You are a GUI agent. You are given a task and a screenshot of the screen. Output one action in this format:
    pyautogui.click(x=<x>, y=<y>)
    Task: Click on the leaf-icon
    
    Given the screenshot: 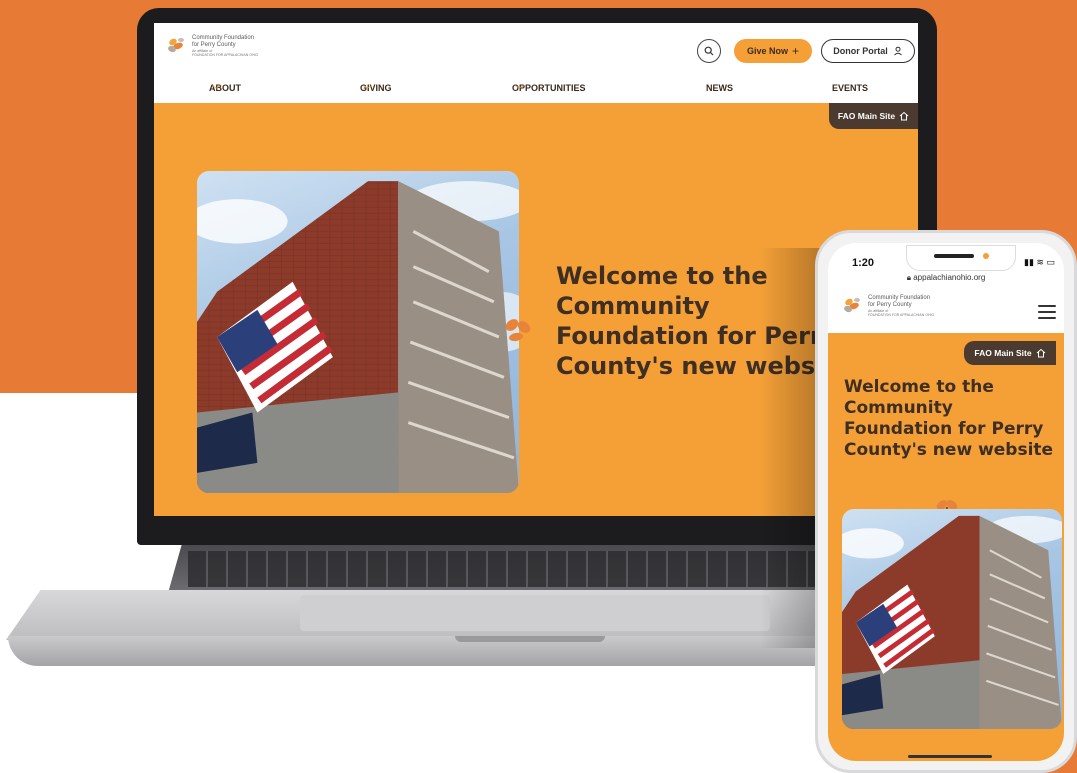 What is the action you would take?
    pyautogui.click(x=518, y=330)
    